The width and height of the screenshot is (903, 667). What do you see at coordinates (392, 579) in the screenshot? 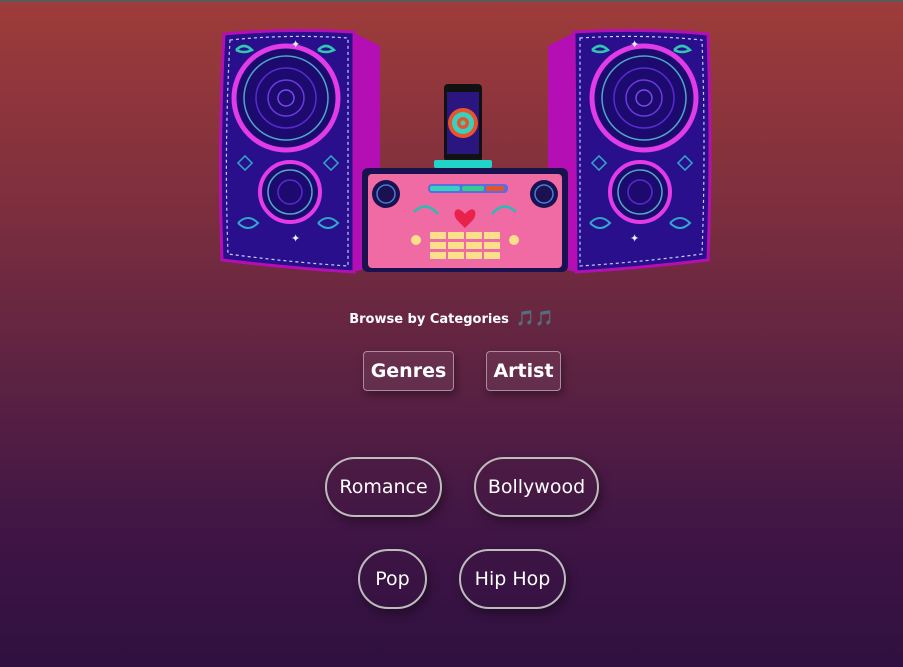
I see `genre-button-pop: Pop` at bounding box center [392, 579].